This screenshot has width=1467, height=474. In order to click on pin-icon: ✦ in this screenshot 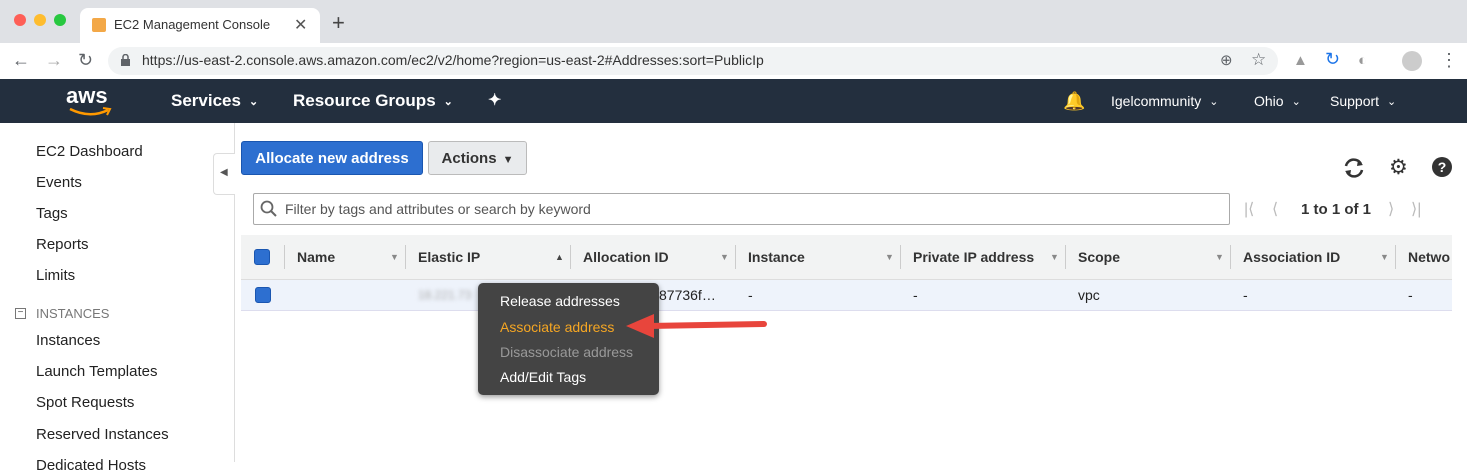, I will do `click(494, 101)`.